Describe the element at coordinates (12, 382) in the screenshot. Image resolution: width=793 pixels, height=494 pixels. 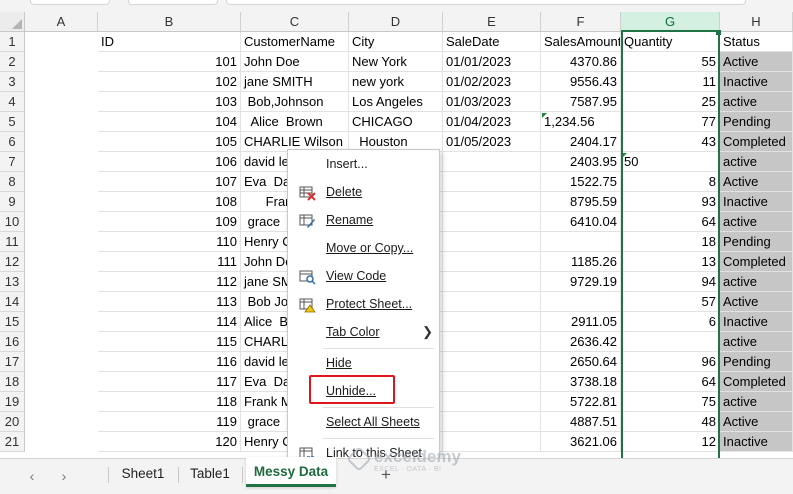
I see `row-header: 18` at that location.